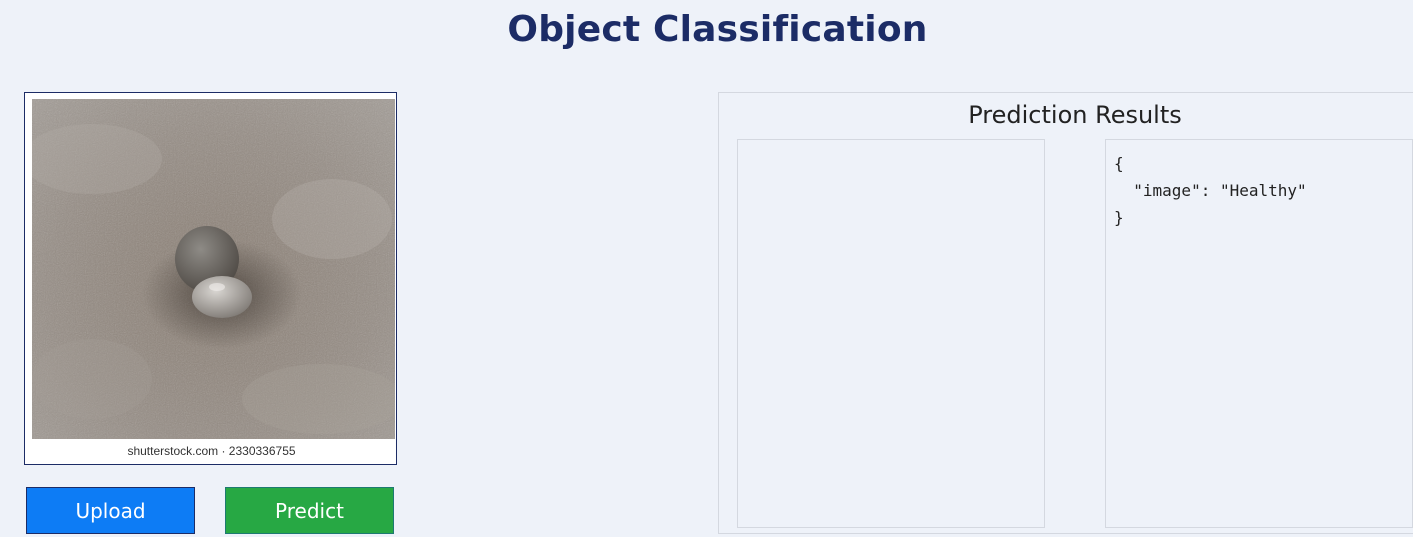  Describe the element at coordinates (717, 29) in the screenshot. I see `page-title: Object Classification` at that location.